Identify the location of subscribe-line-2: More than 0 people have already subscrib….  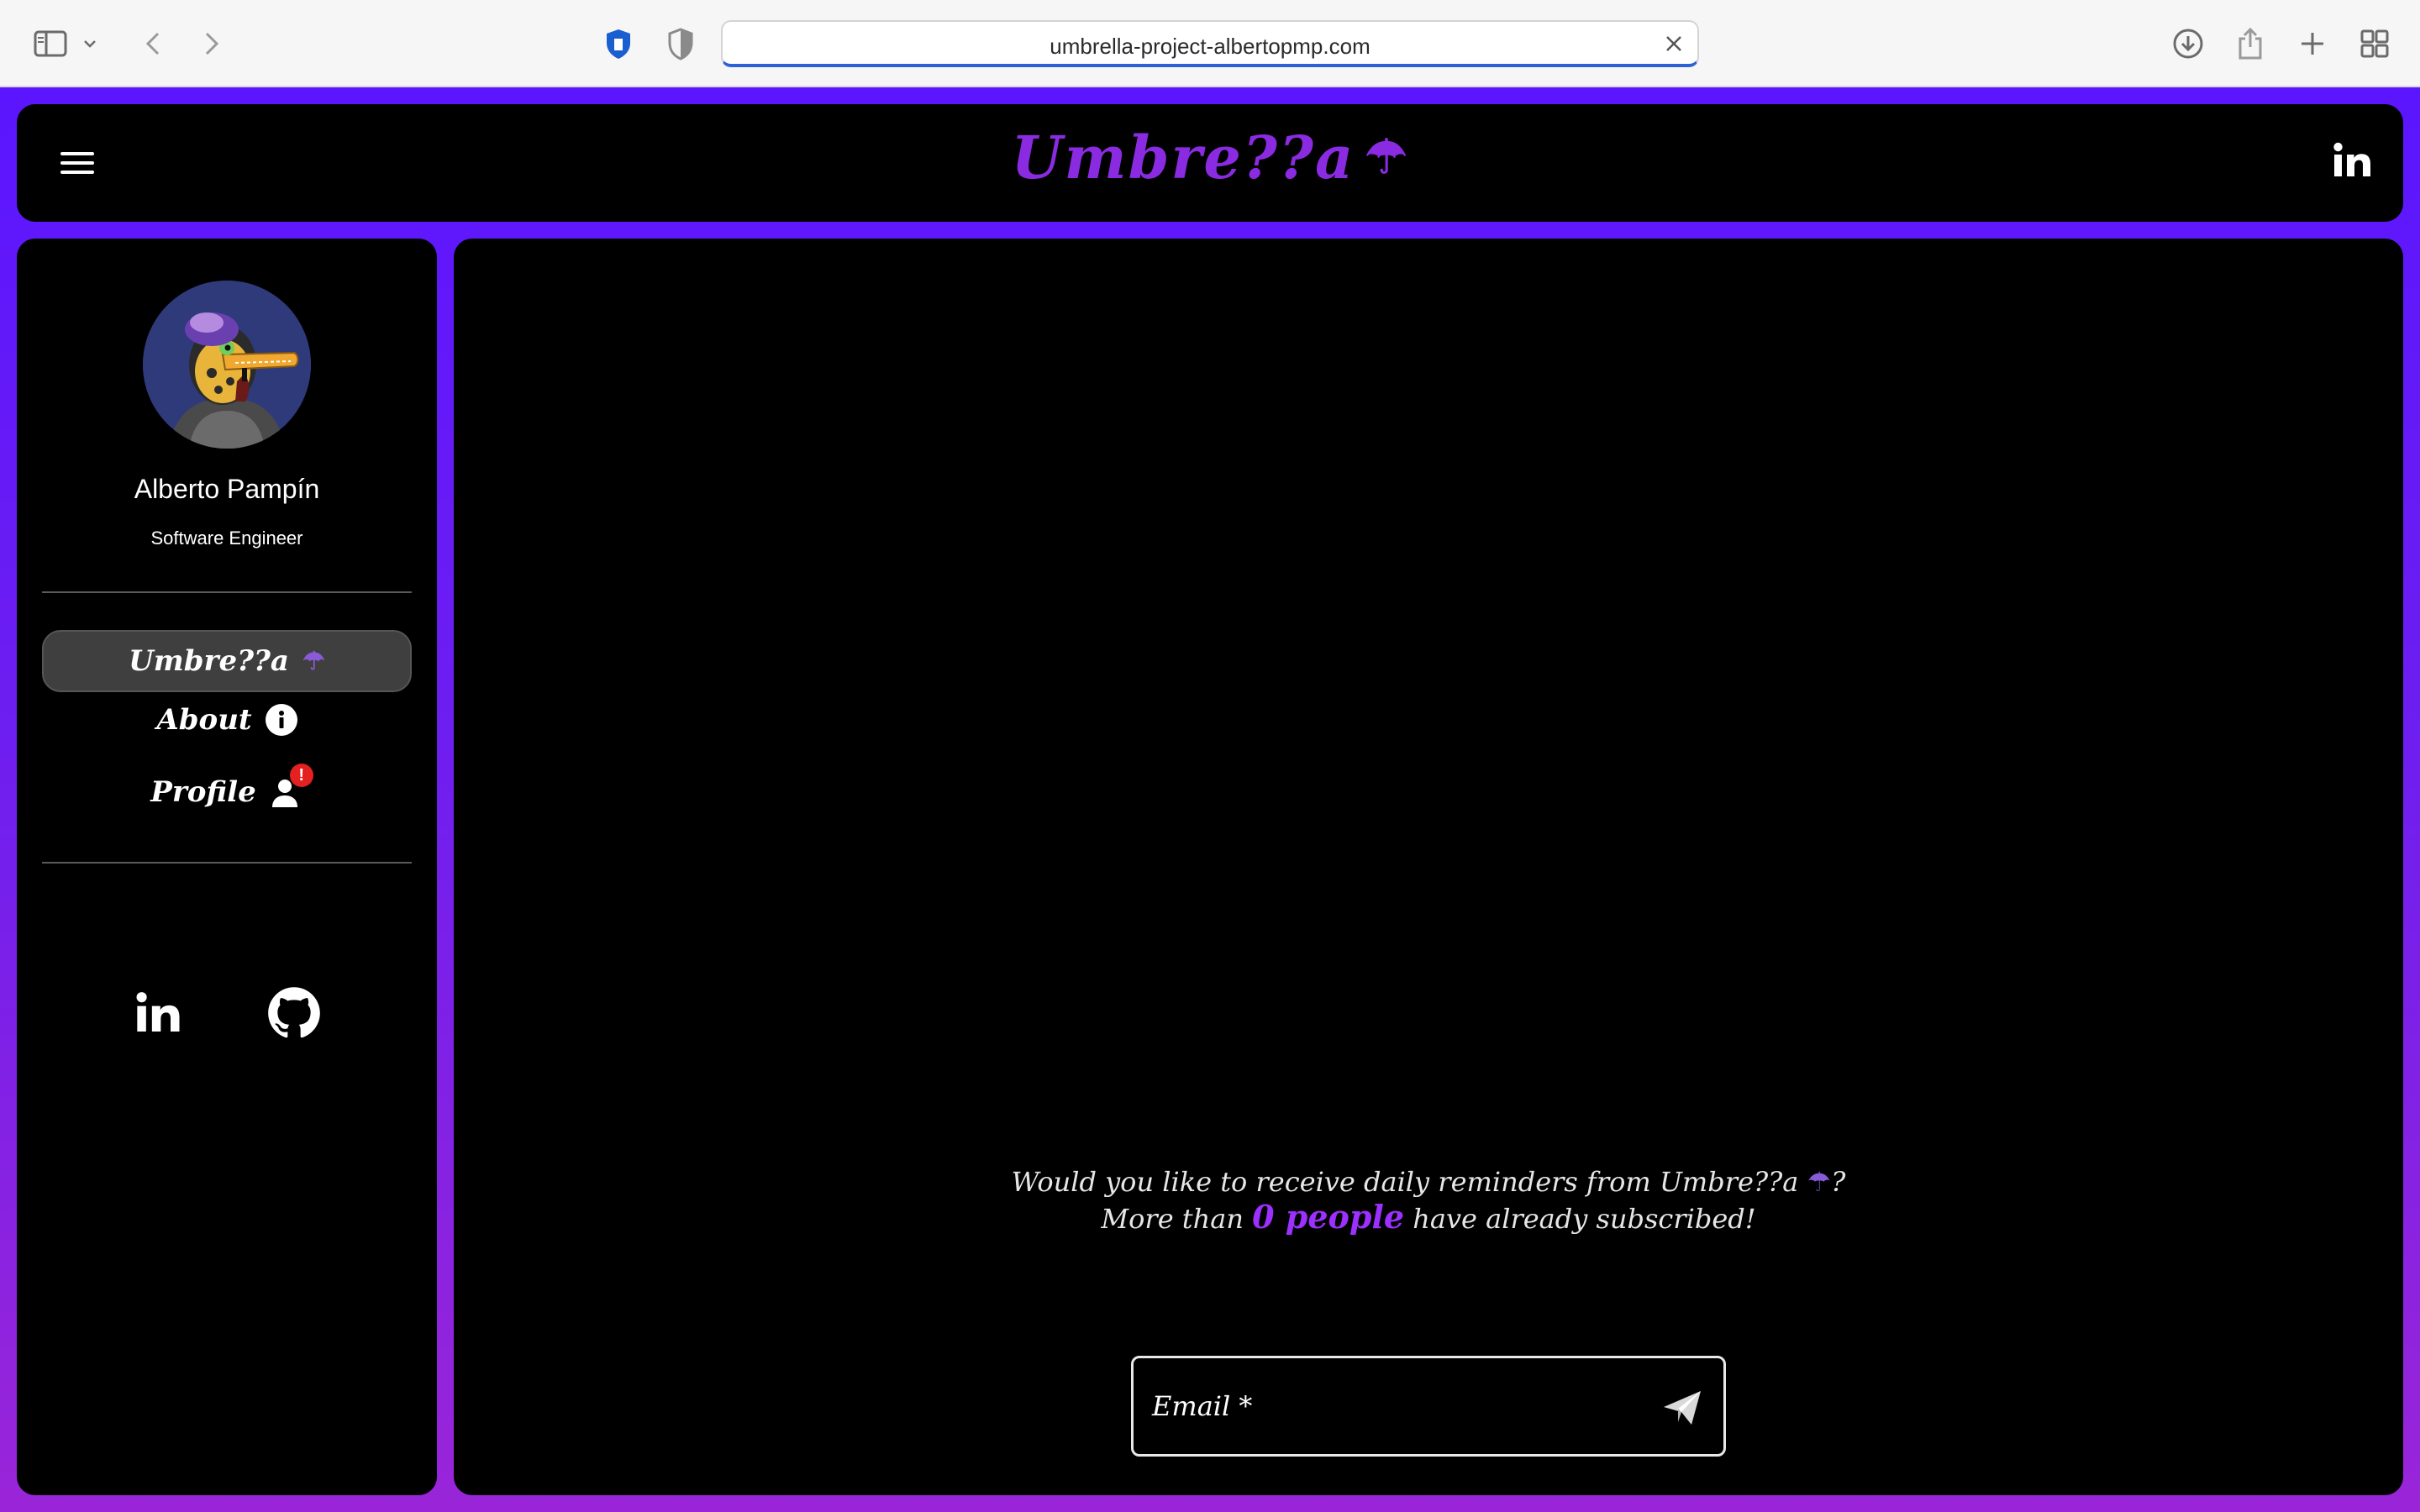
(1428, 1218).